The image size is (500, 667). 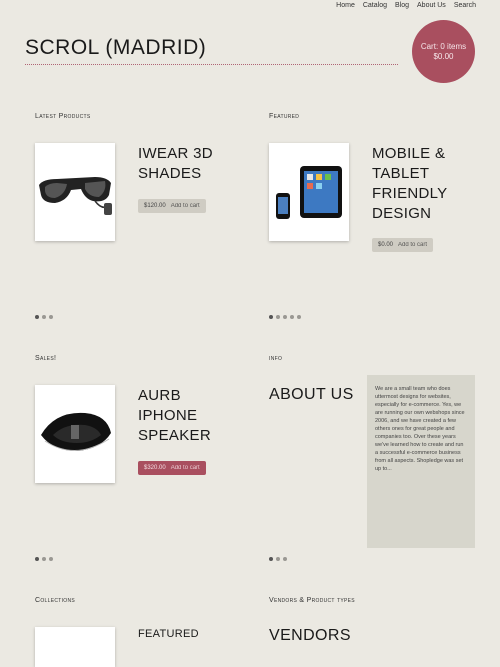 I want to click on product-title-iwear: IWEAR 3D SHADES, so click(x=188, y=164).